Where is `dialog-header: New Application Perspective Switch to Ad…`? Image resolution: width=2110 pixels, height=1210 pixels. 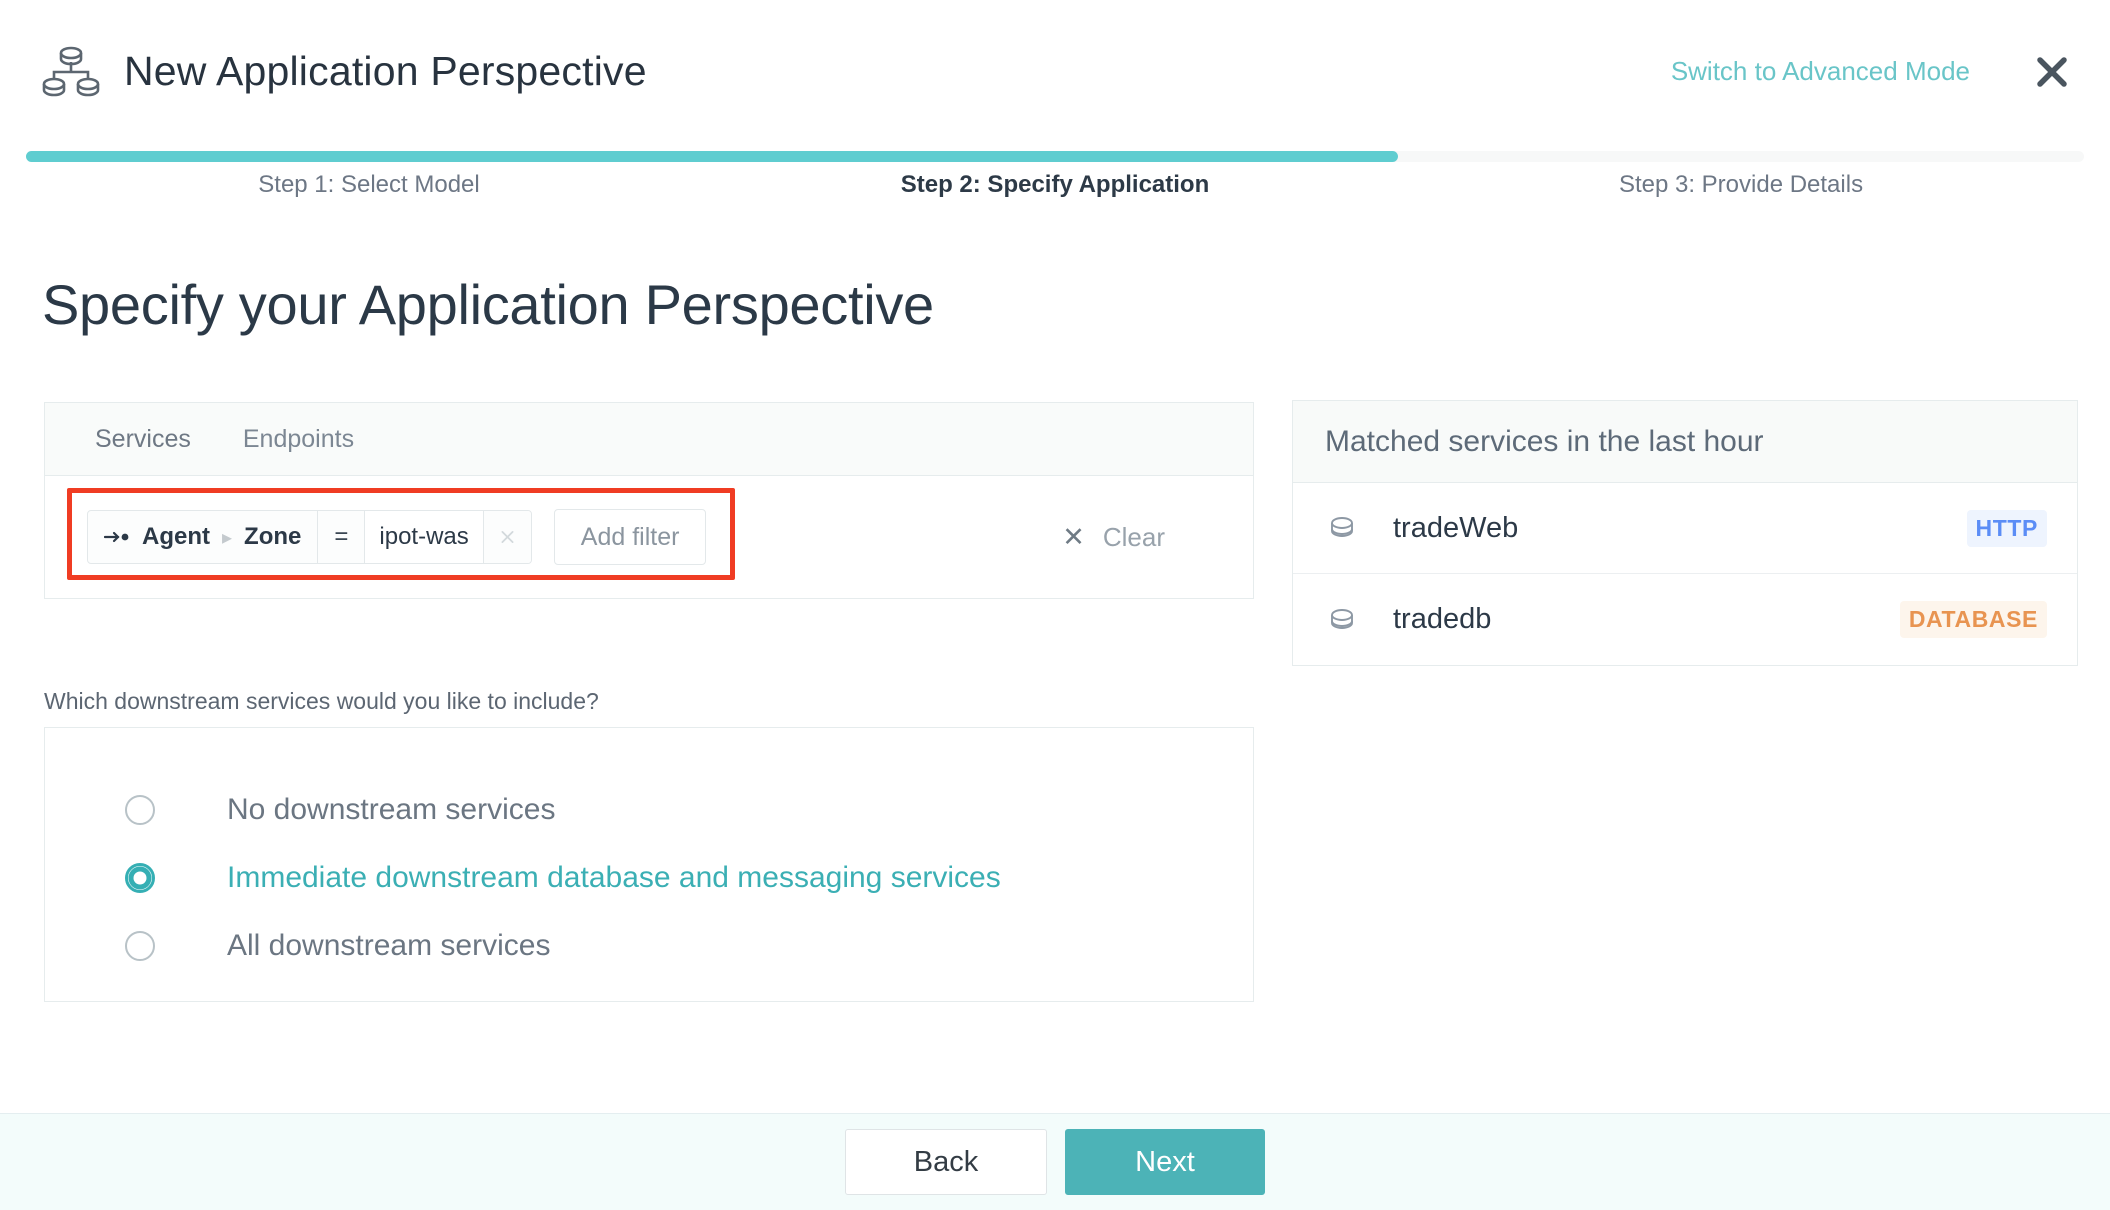
dialog-header: New Application Perspective Switch to Ad… is located at coordinates (1055, 71).